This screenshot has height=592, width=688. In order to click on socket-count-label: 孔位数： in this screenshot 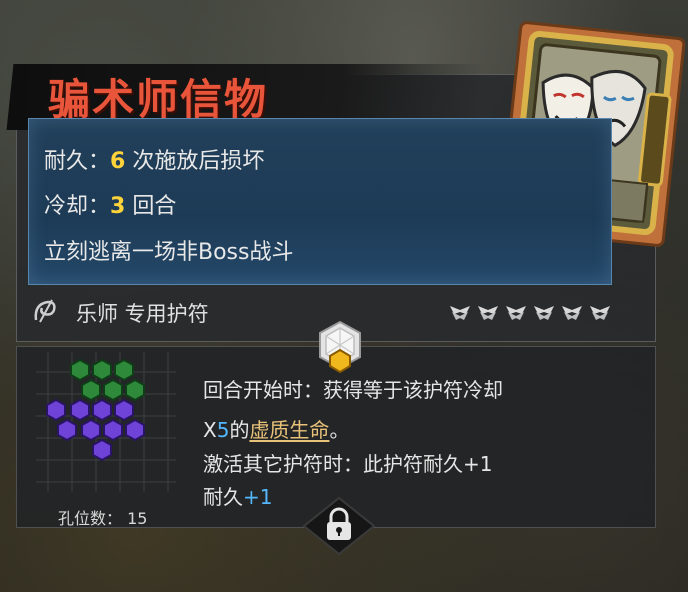, I will do `click(90, 518)`.